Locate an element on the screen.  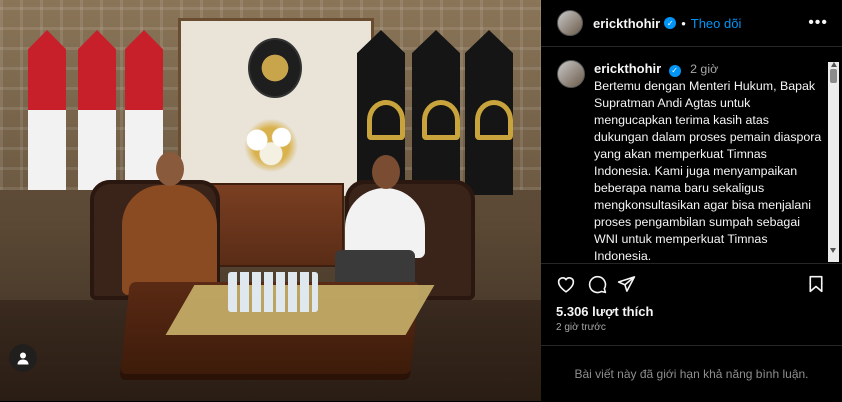
heart-icon is located at coordinates (566, 285).